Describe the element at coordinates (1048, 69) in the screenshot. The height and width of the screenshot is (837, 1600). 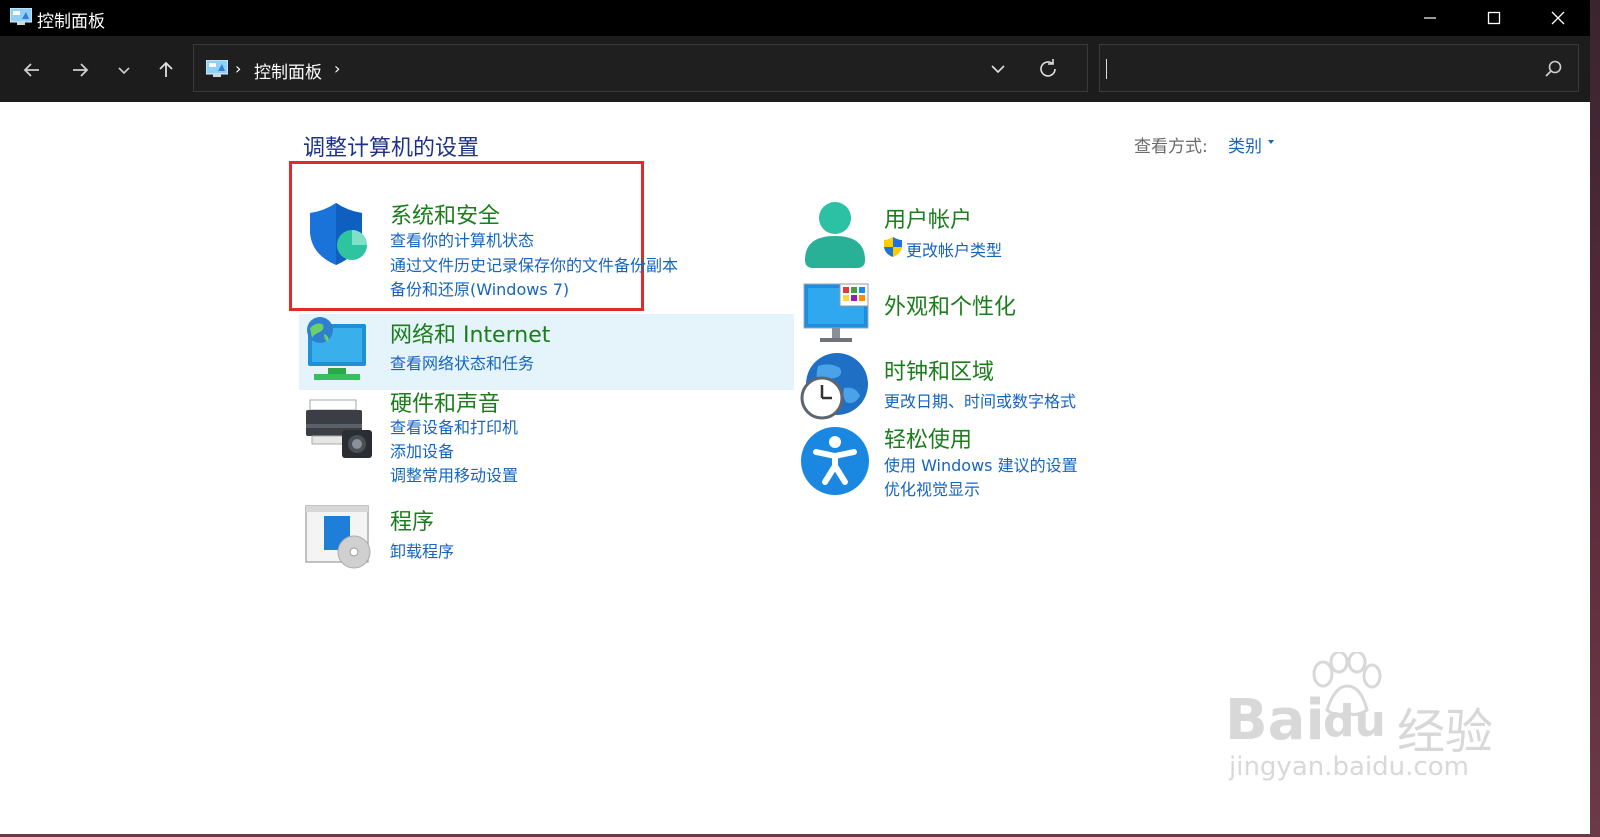
I see `refresh-icon` at that location.